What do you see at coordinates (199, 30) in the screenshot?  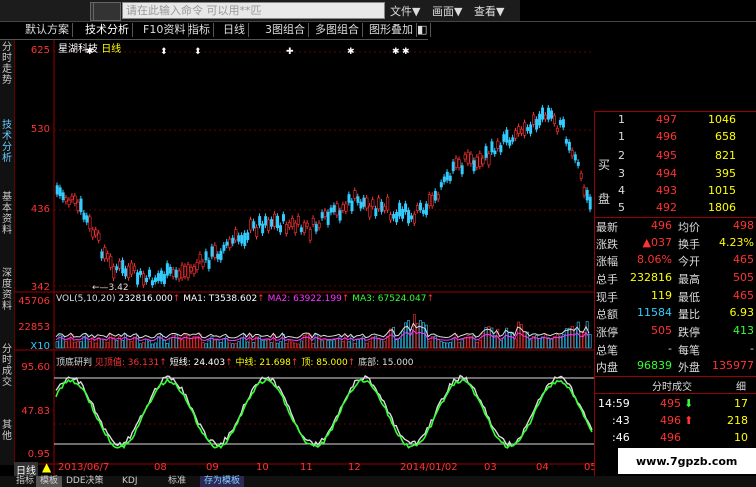 I see `tab-indicators: 指标` at bounding box center [199, 30].